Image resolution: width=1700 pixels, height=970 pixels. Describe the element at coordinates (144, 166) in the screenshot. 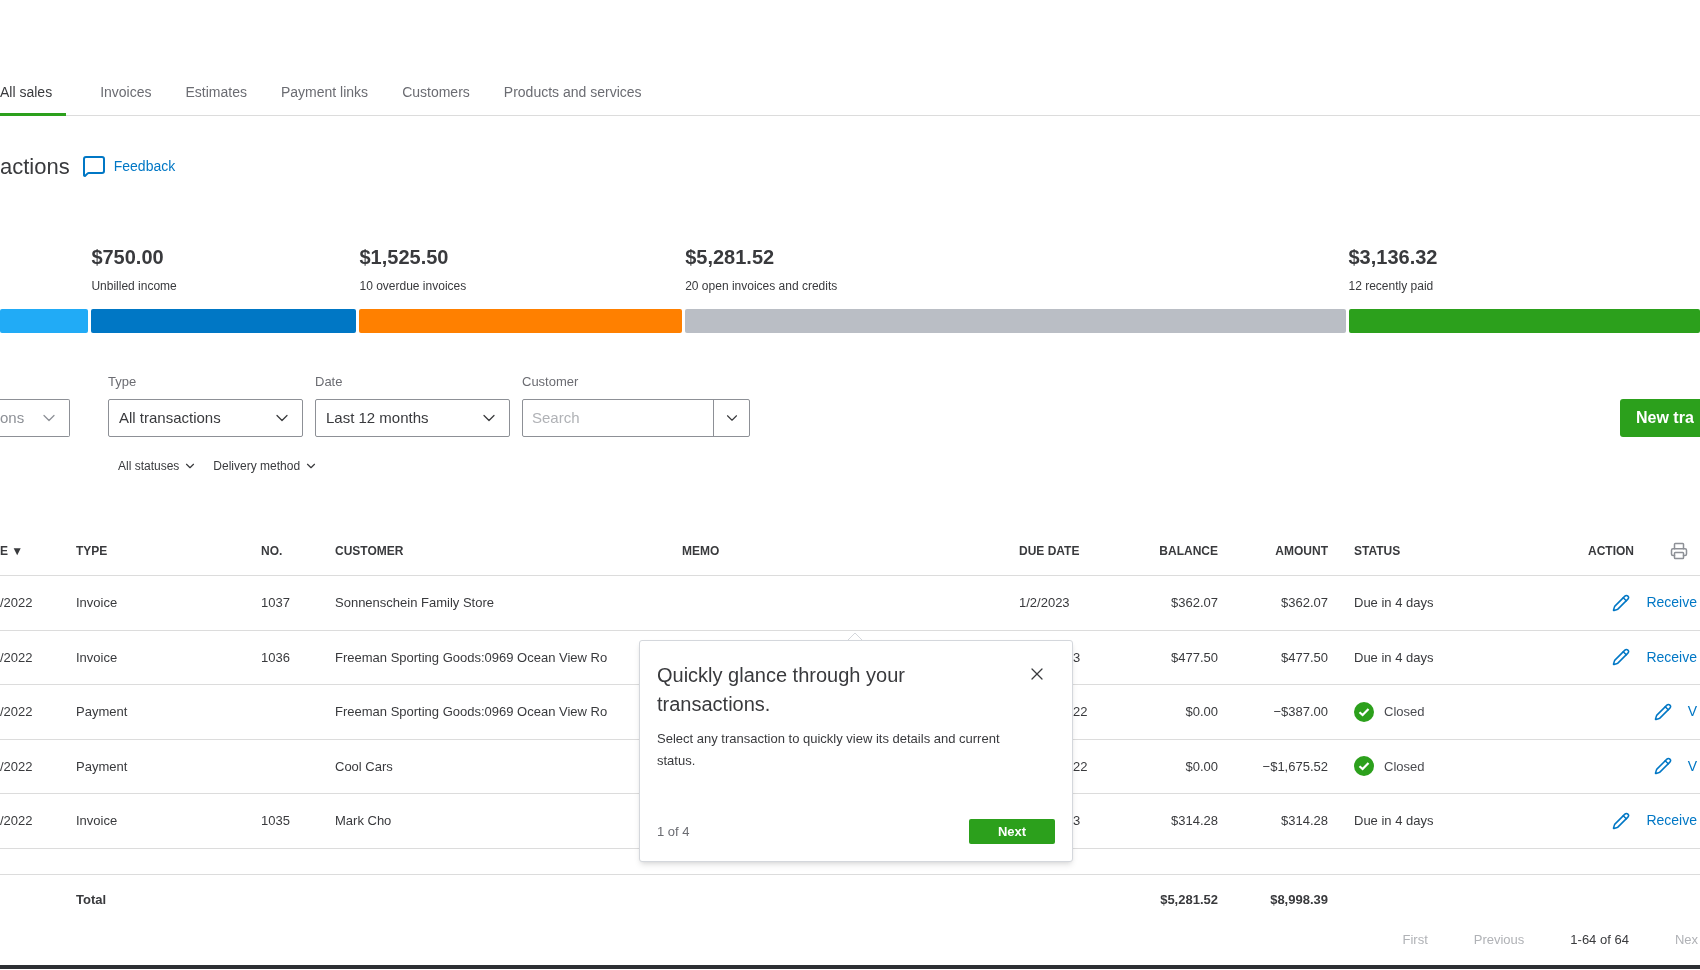

I see `feedback-link: Feedback` at that location.